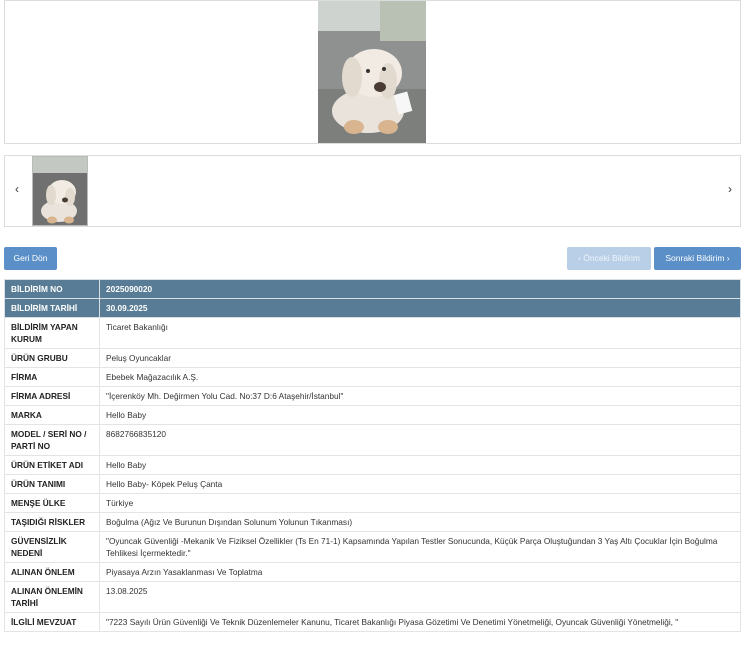  I want to click on table-row: BİLDİRİM NO 2025090020, so click(372, 289).